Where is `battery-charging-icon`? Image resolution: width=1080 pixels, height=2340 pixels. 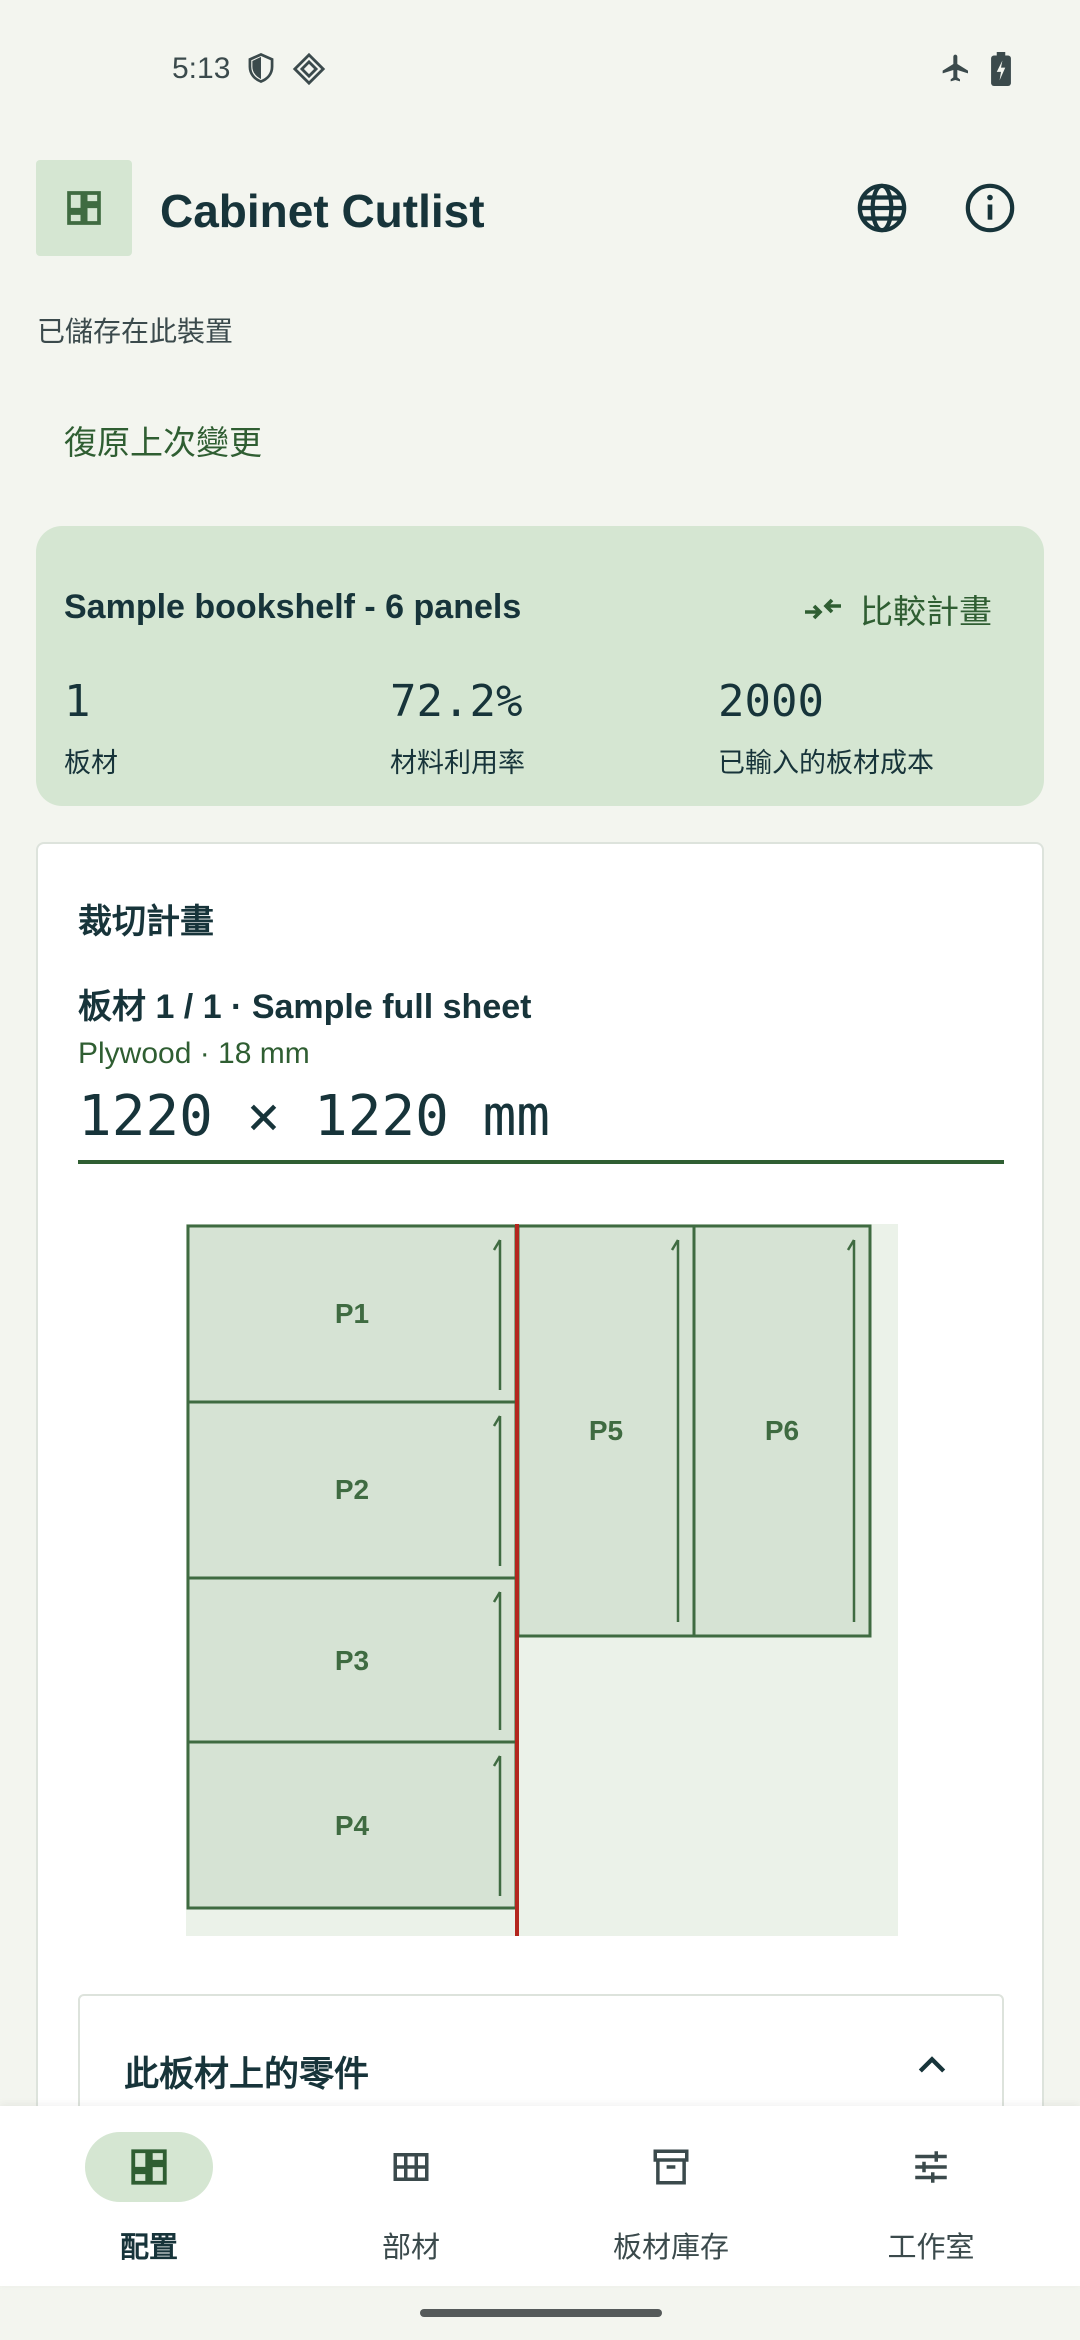 battery-charging-icon is located at coordinates (1001, 71).